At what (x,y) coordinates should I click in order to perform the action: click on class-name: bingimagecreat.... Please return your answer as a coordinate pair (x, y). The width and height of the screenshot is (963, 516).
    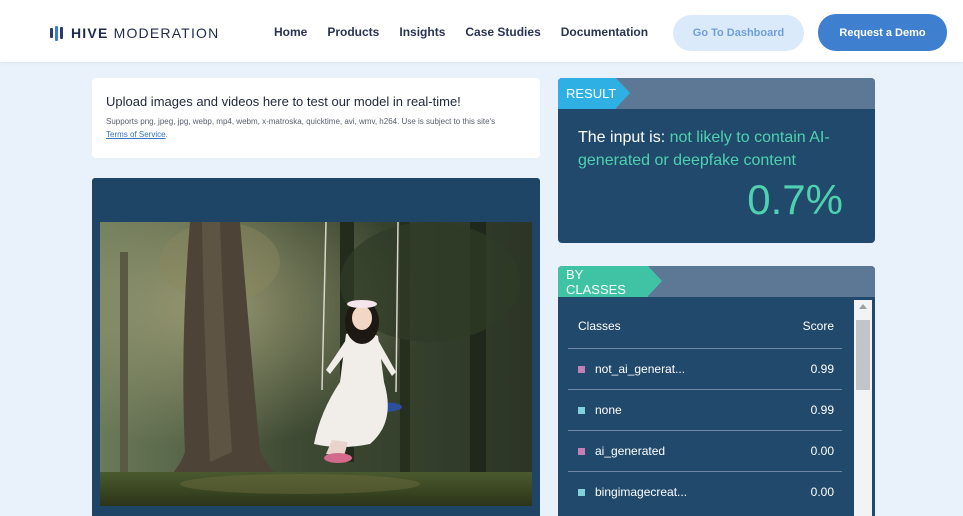
    Looking at the image, I should click on (641, 492).